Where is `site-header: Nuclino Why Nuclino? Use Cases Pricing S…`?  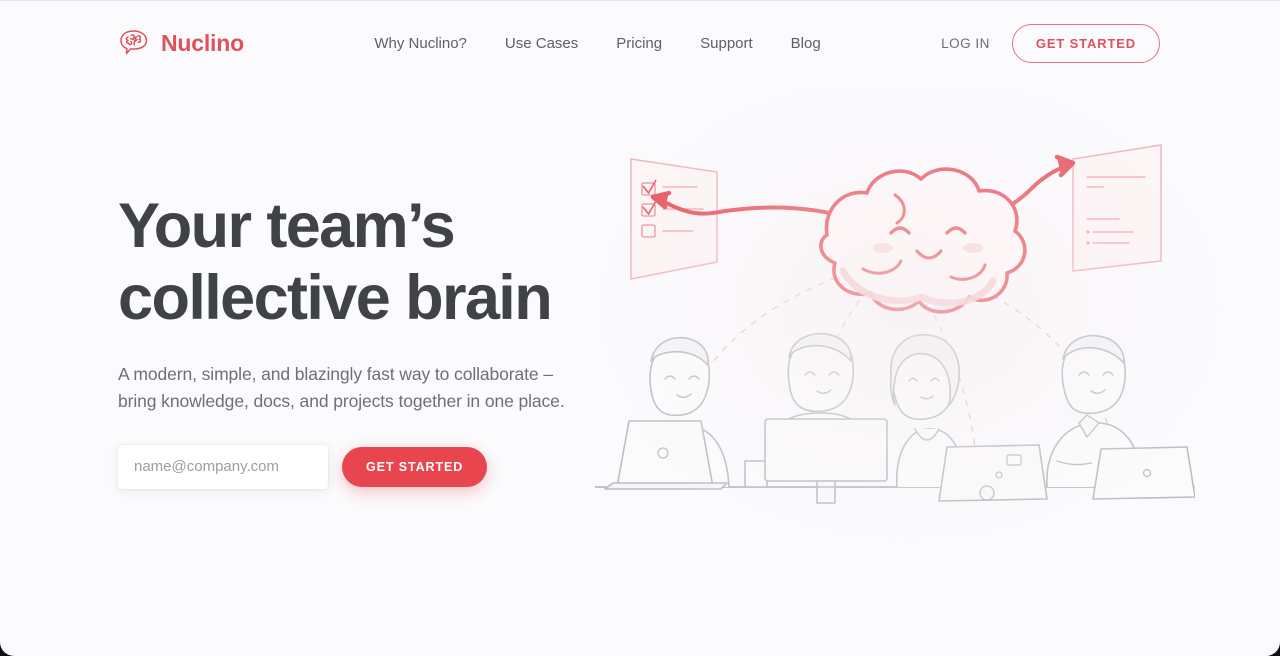
site-header: Nuclino Why Nuclino? Use Cases Pricing S… is located at coordinates (640, 43).